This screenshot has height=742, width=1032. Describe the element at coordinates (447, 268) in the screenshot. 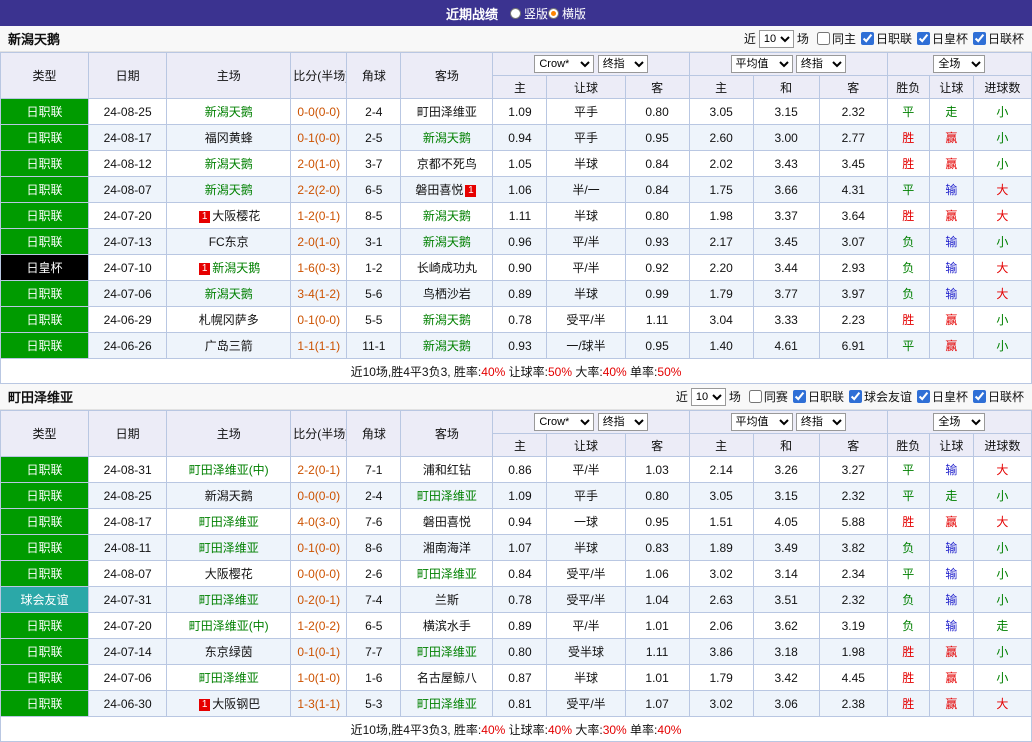

I see `team-link: 长崎成功丸` at that location.